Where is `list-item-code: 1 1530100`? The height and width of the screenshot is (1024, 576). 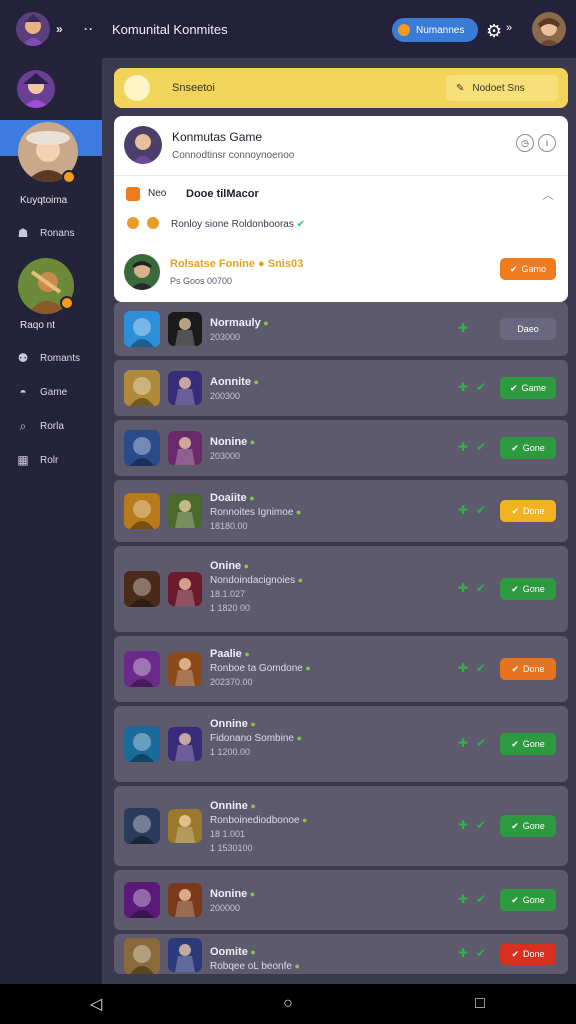 list-item-code: 1 1530100 is located at coordinates (231, 848).